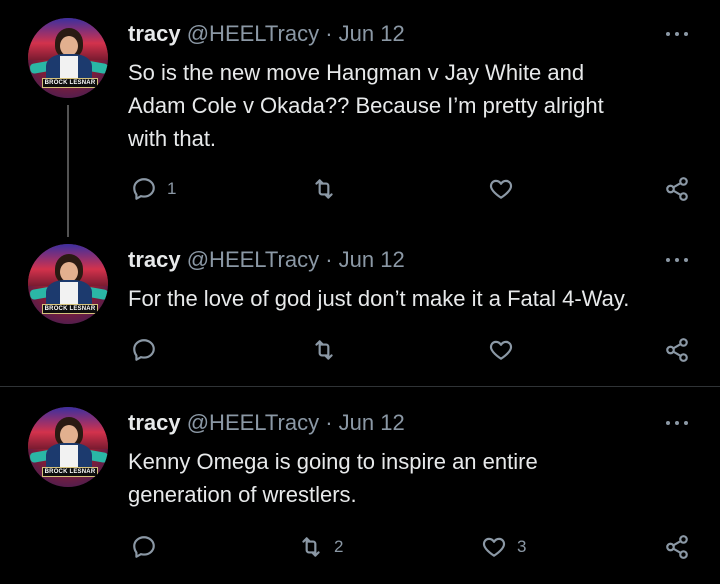  Describe the element at coordinates (522, 546) in the screenshot. I see `like-count: 3` at that location.